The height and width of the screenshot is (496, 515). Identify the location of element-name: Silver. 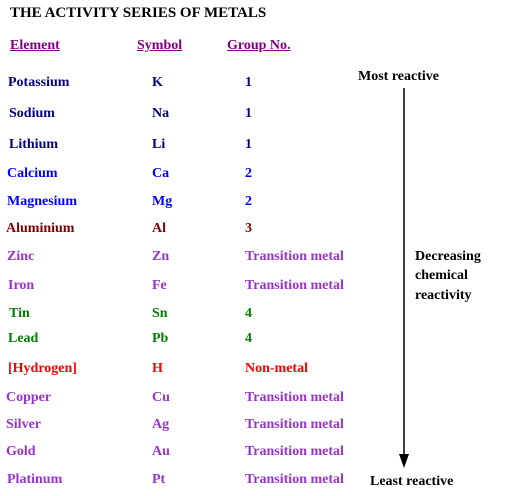
(23, 424).